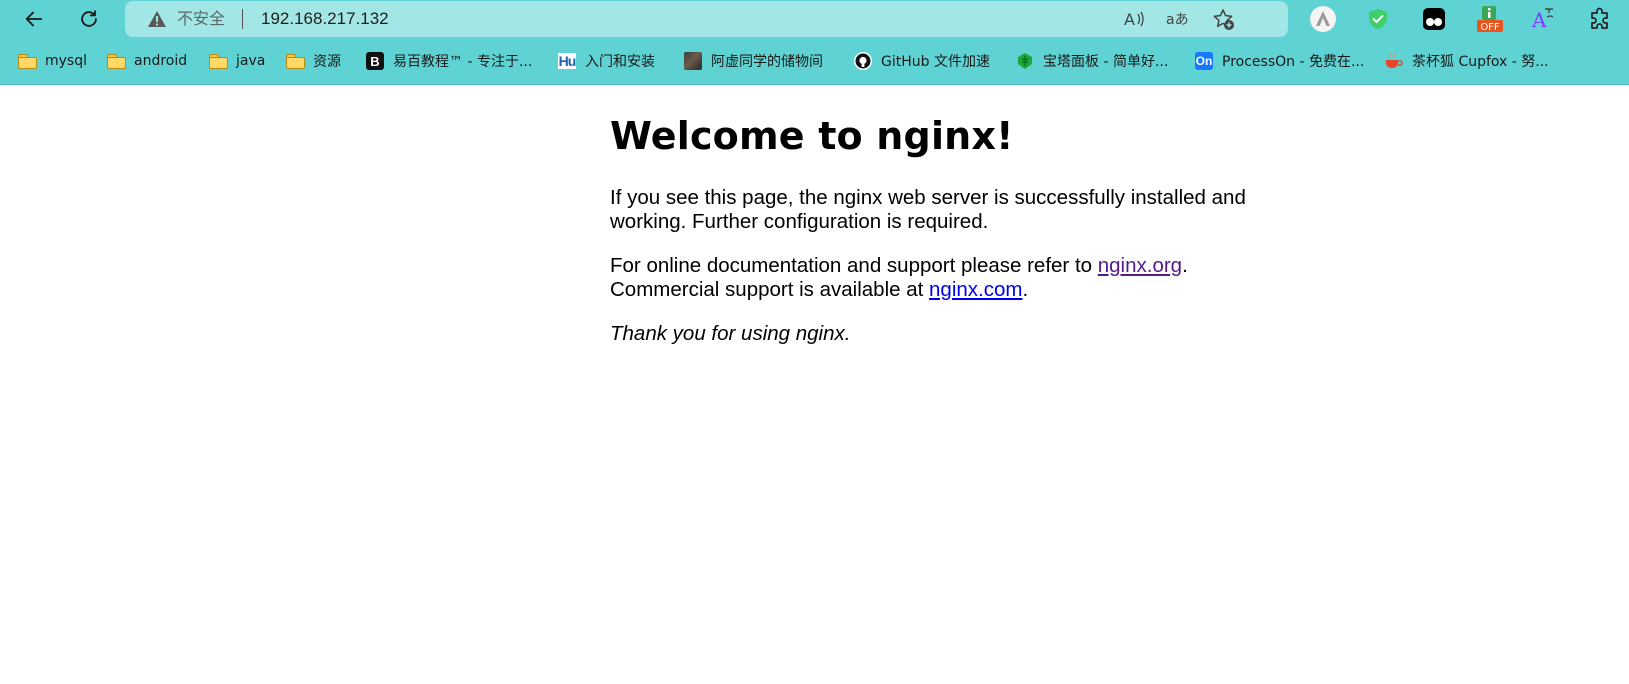 Image resolution: width=1629 pixels, height=684 pixels. I want to click on url-text: 192.168.217.132, so click(325, 19).